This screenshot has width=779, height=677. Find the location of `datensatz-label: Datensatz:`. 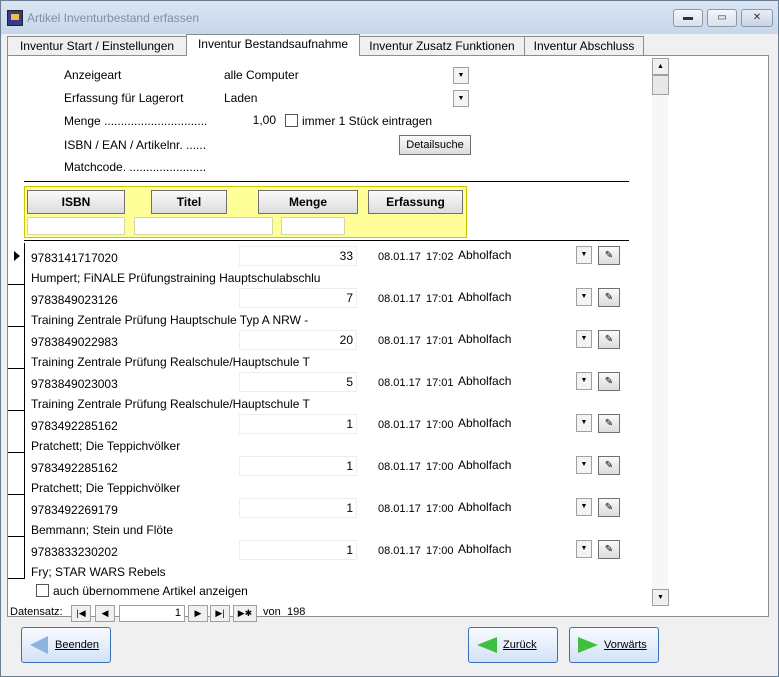

datensatz-label: Datensatz: is located at coordinates (36, 612).